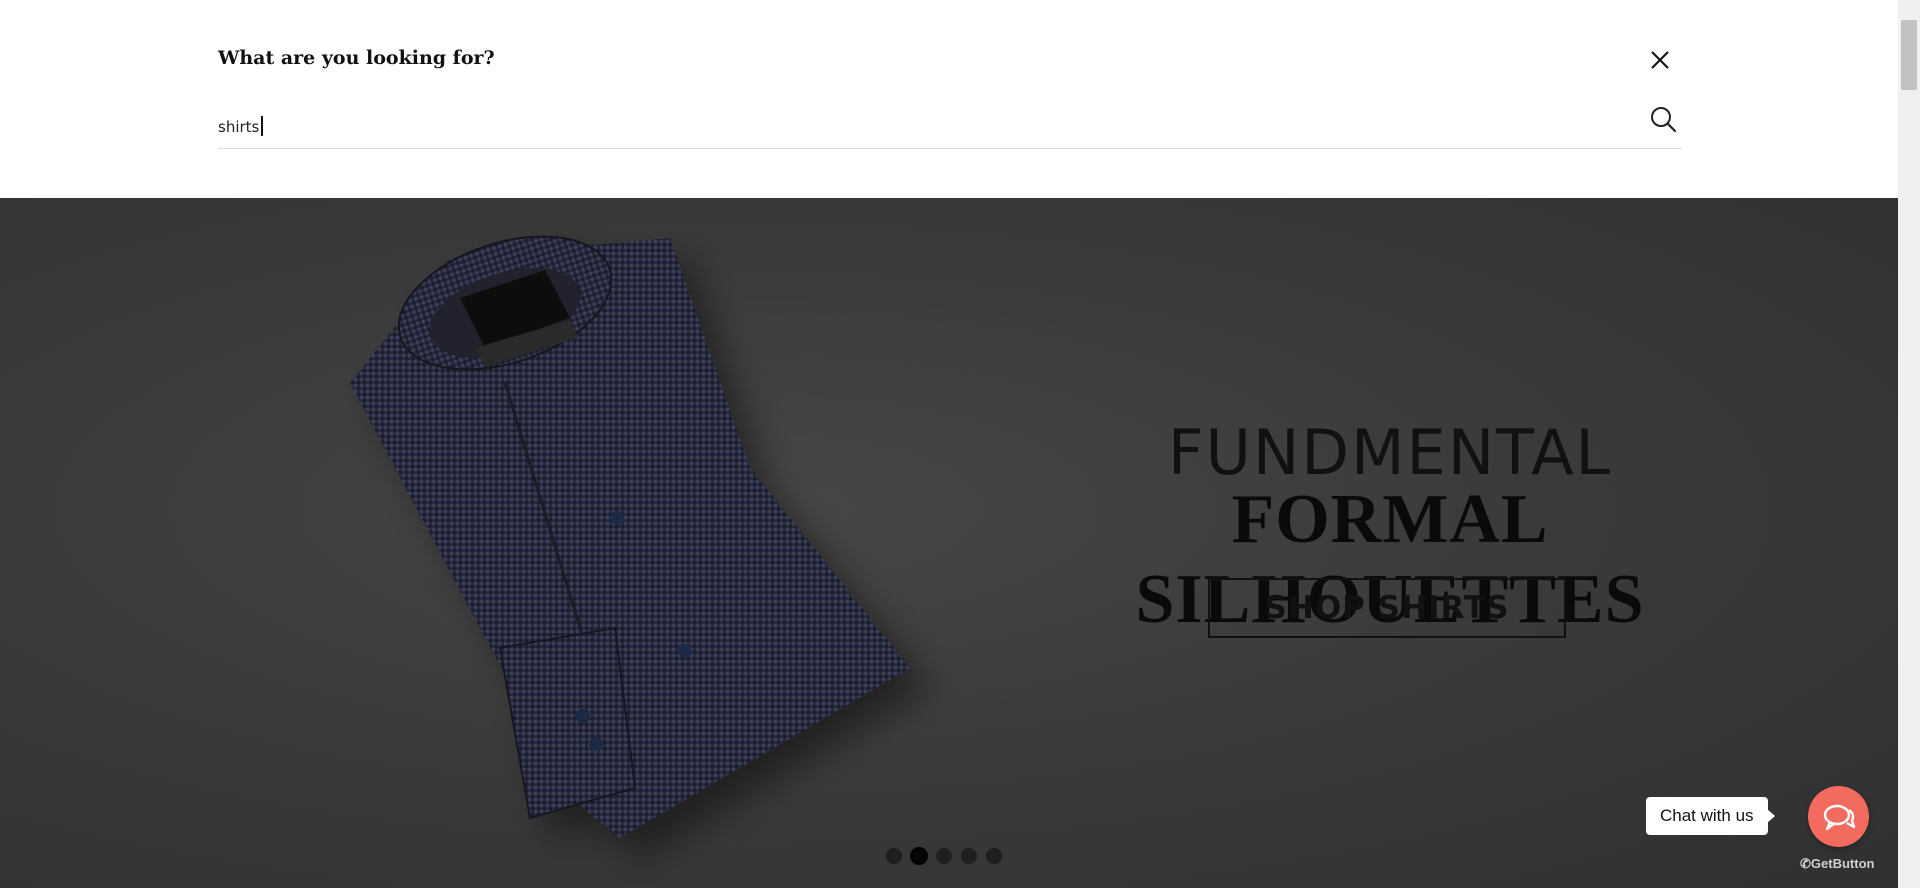 This screenshot has width=1920, height=888. Describe the element at coordinates (356, 58) in the screenshot. I see `search-title: What are you looking for?` at that location.